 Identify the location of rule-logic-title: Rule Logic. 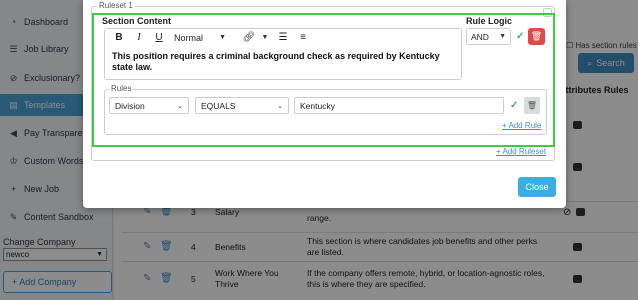
(489, 21).